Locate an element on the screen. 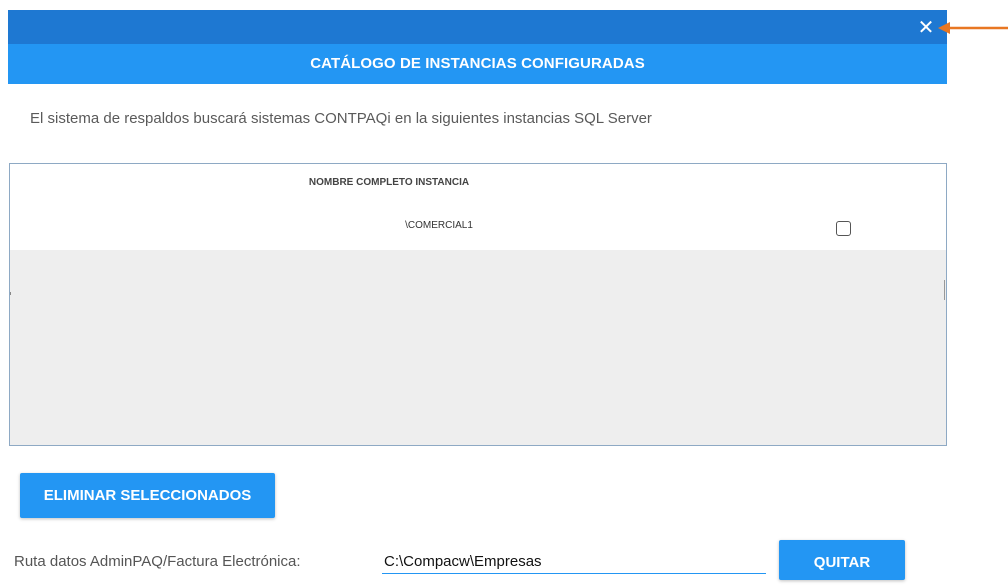 Image resolution: width=1008 pixels, height=586 pixels. instance-name-cell: \COMERCIAL1 is located at coordinates (439, 225).